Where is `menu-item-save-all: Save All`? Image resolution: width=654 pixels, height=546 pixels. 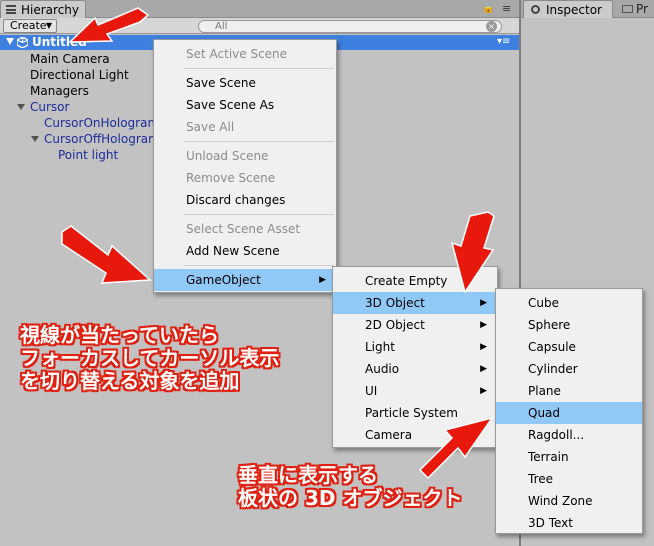 menu-item-save-all: Save All is located at coordinates (245, 127).